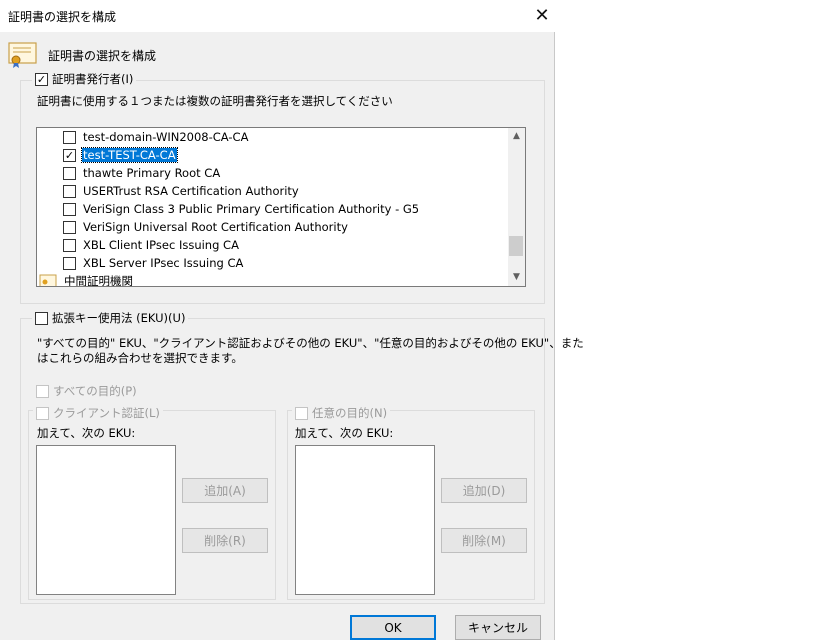  Describe the element at coordinates (119, 318) in the screenshot. I see `eku-legend-label: 拡張キー使用法 (EKU)(U)` at that location.